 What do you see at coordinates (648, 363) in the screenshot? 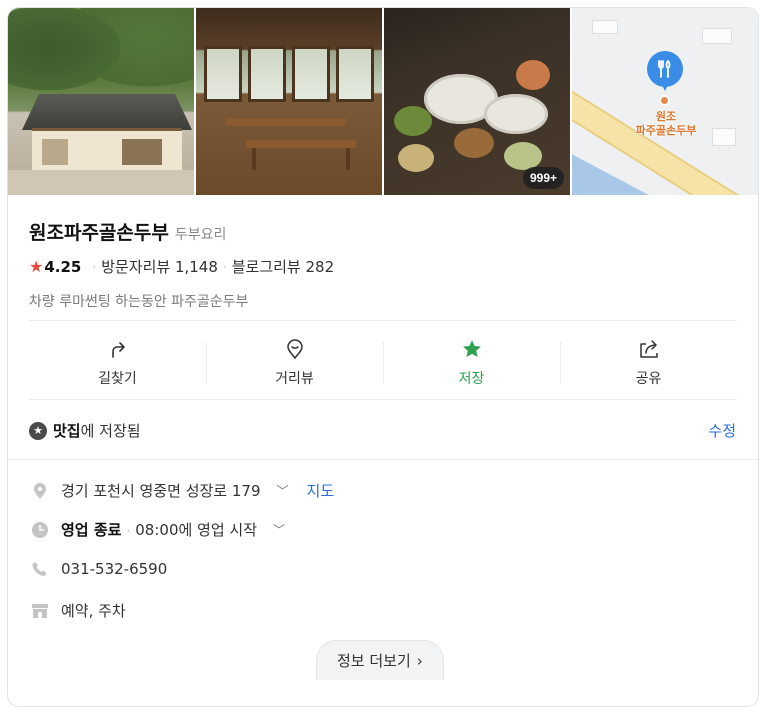
I see `share-button: 공유` at bounding box center [648, 363].